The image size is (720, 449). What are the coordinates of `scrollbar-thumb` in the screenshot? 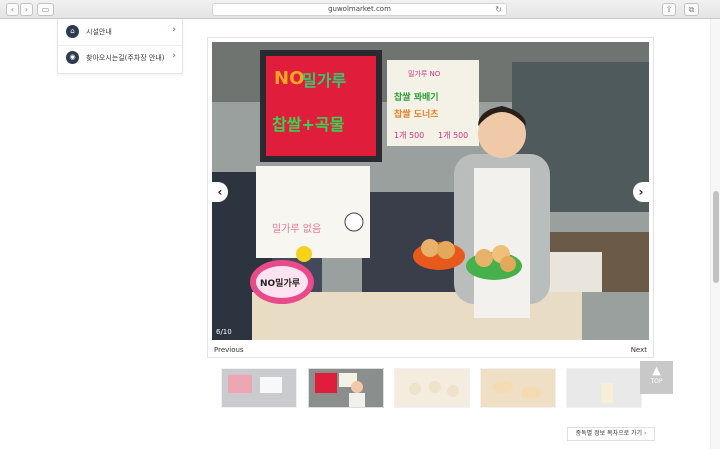 It's located at (716, 237).